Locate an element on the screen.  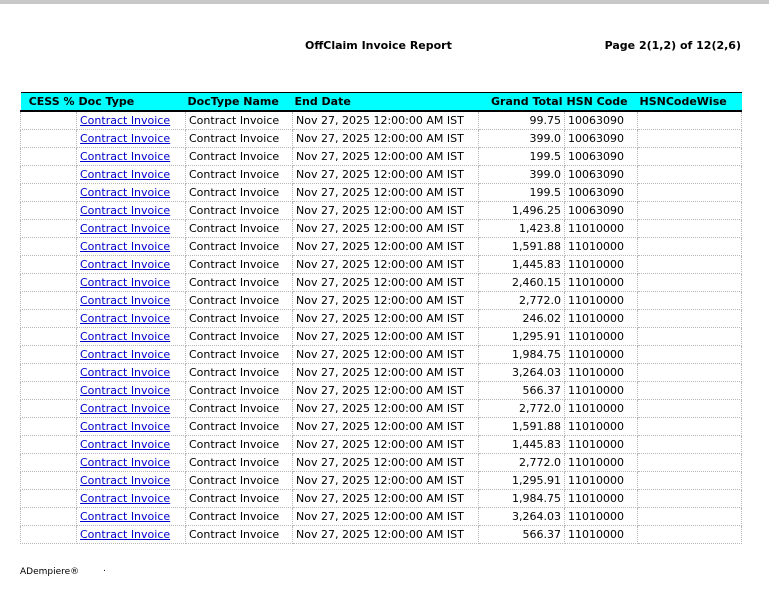
cell-grand-total: 1,423.8 is located at coordinates (521, 228).